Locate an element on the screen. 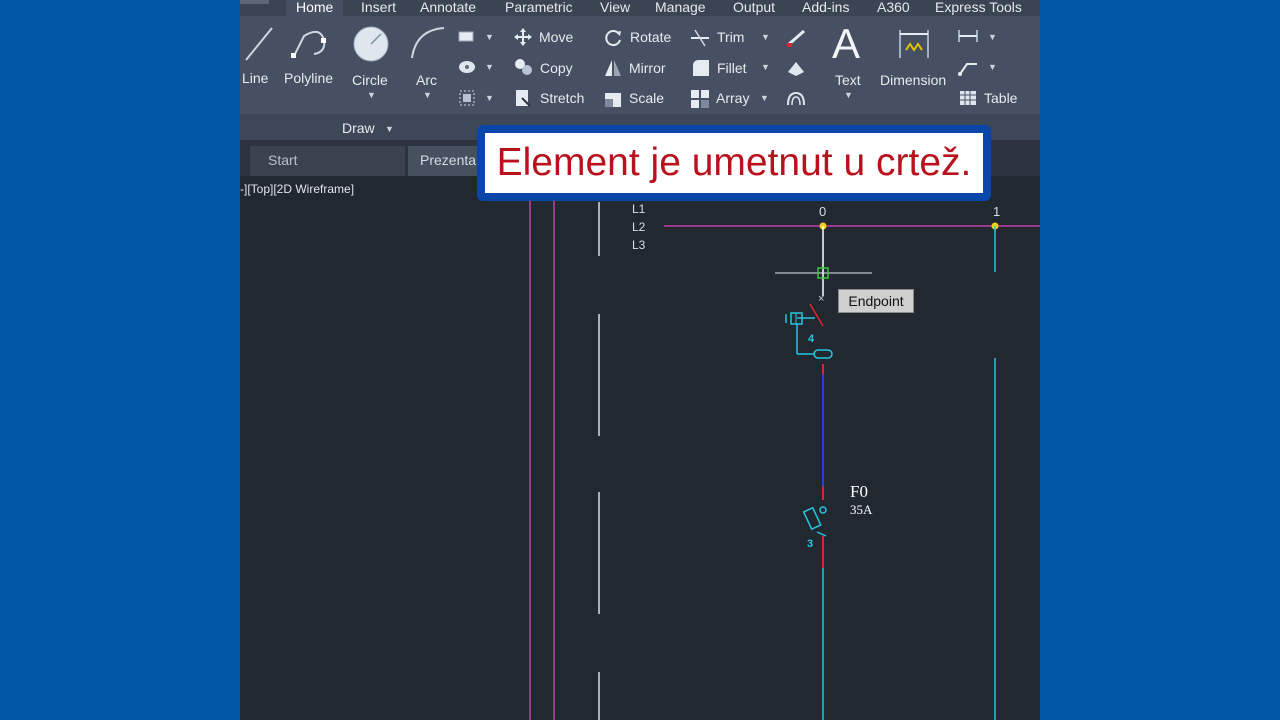 This screenshot has width=1280, height=720. cursor-x-marker: × is located at coordinates (821, 299).